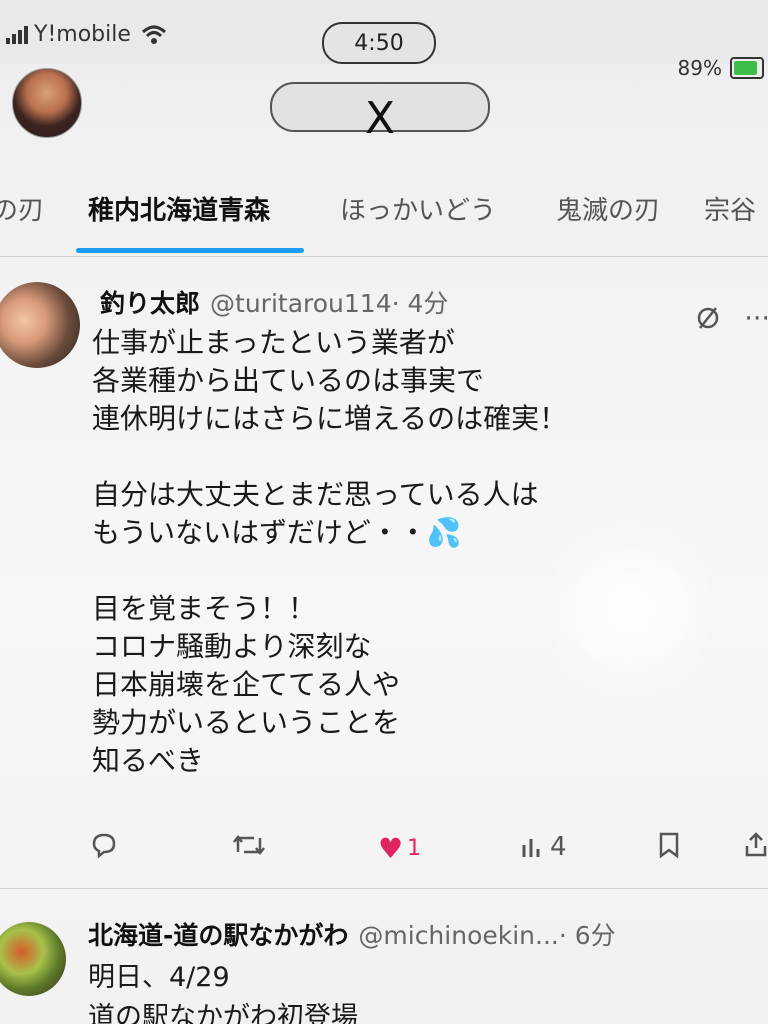 This screenshot has height=1024, width=768. I want to click on tweet-header: 釣り太郎 @turitarou114· 4分, so click(274, 302).